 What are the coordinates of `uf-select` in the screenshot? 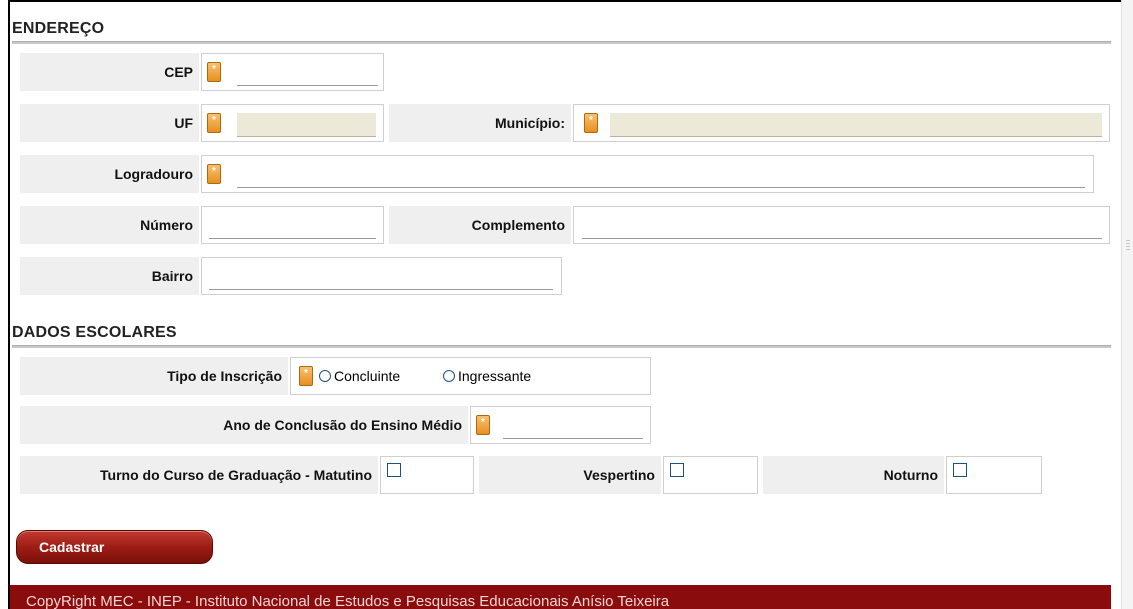 It's located at (306, 125).